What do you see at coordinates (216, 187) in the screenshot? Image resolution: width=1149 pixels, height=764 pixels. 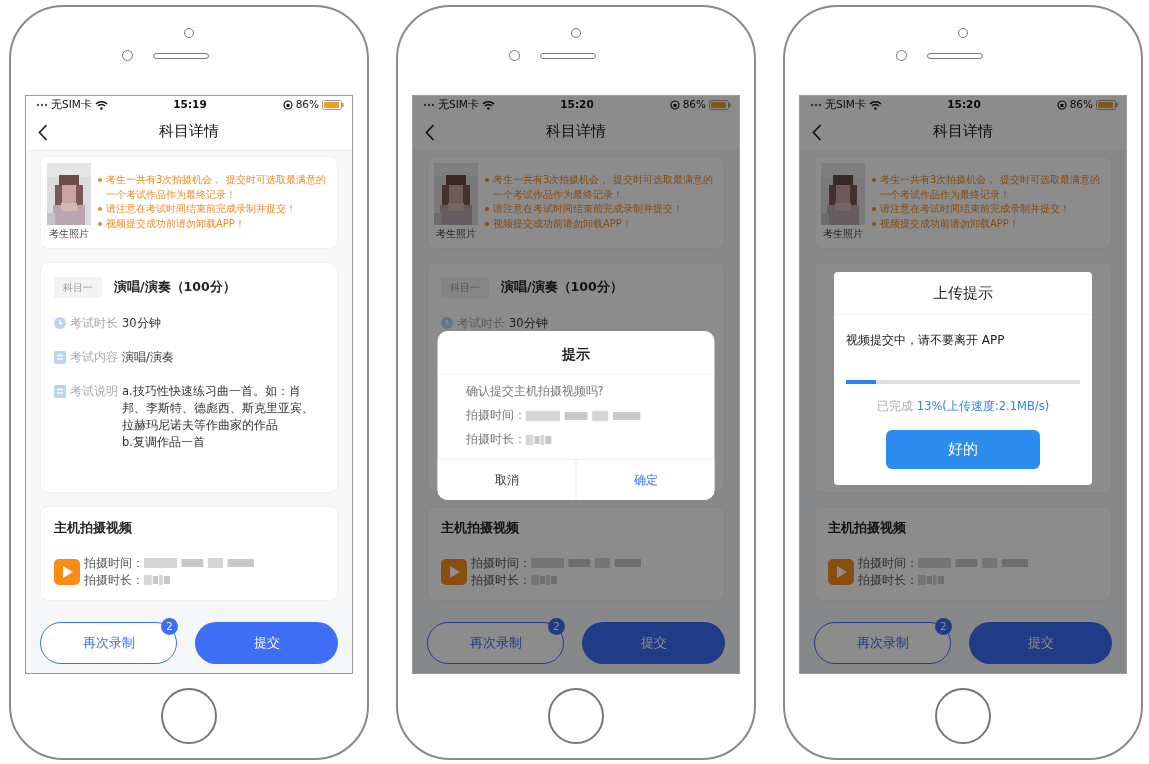 I see `notice-text: 考生一共有3次拍摄机会， 提交时可选取最满意的一个考试作品作为最终记录！` at bounding box center [216, 187].